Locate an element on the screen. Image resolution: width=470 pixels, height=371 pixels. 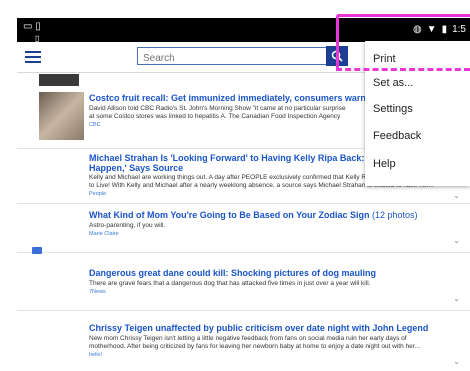
article-source: 7News is located at coordinates (97, 292).